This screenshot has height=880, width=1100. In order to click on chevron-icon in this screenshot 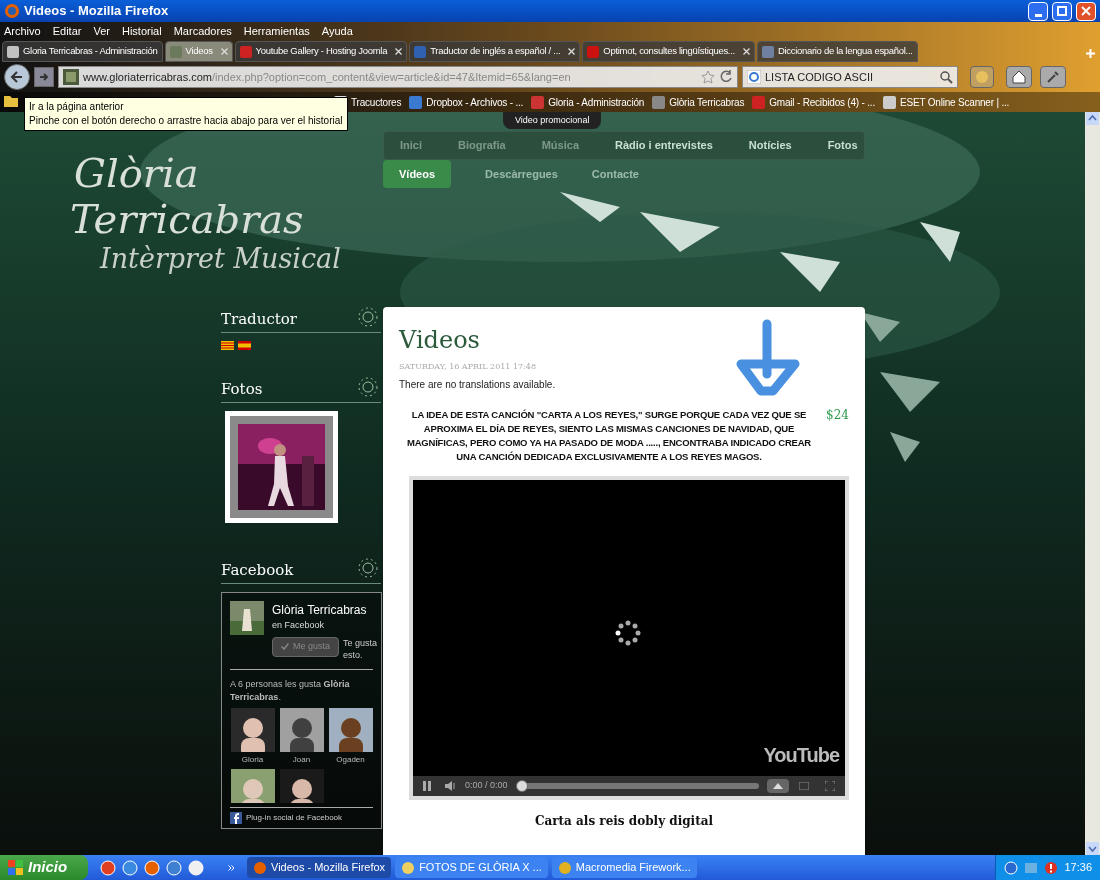, I will do `click(231, 867)`.